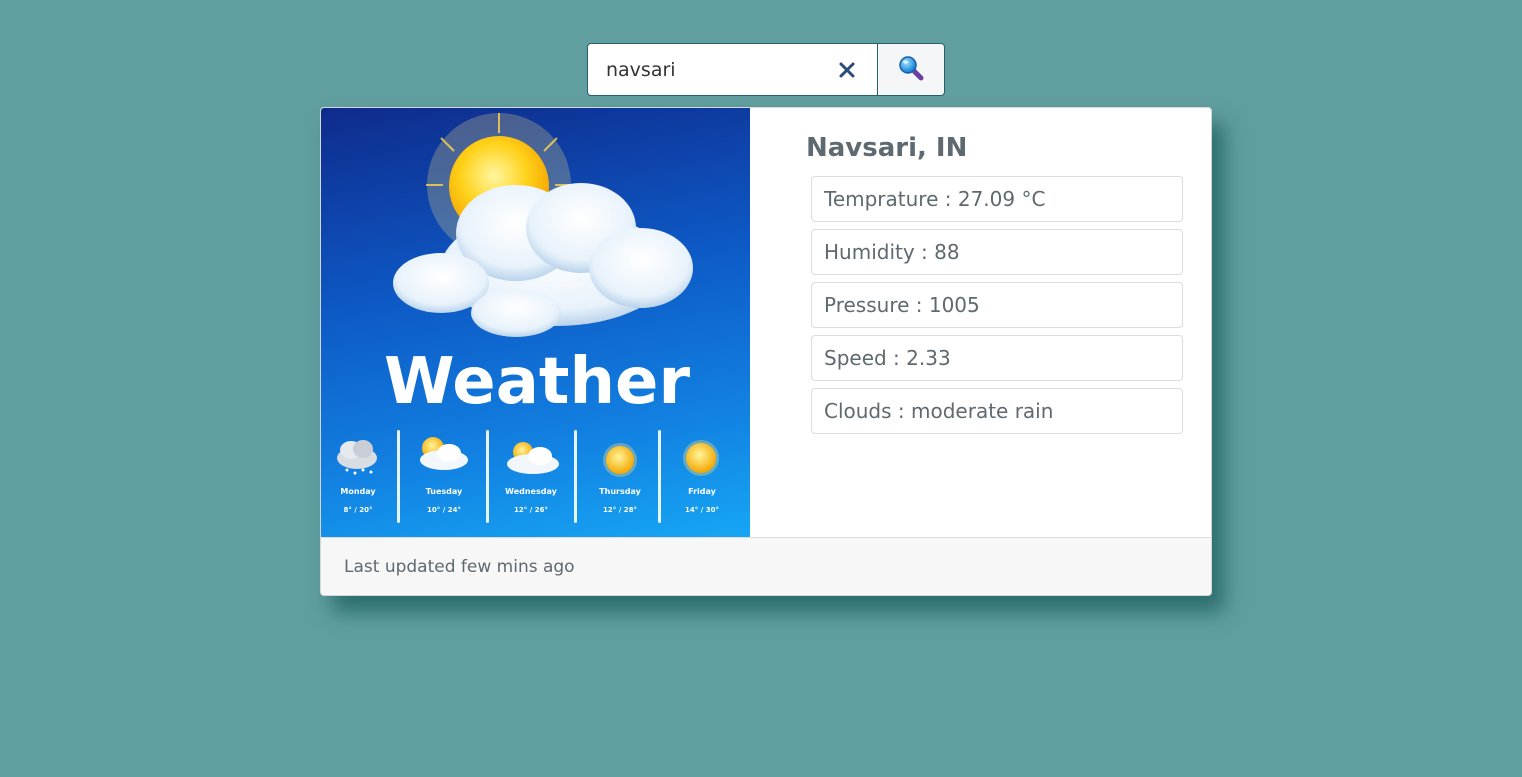 Image resolution: width=1522 pixels, height=777 pixels. I want to click on search-field-wrapper, so click(732, 69).